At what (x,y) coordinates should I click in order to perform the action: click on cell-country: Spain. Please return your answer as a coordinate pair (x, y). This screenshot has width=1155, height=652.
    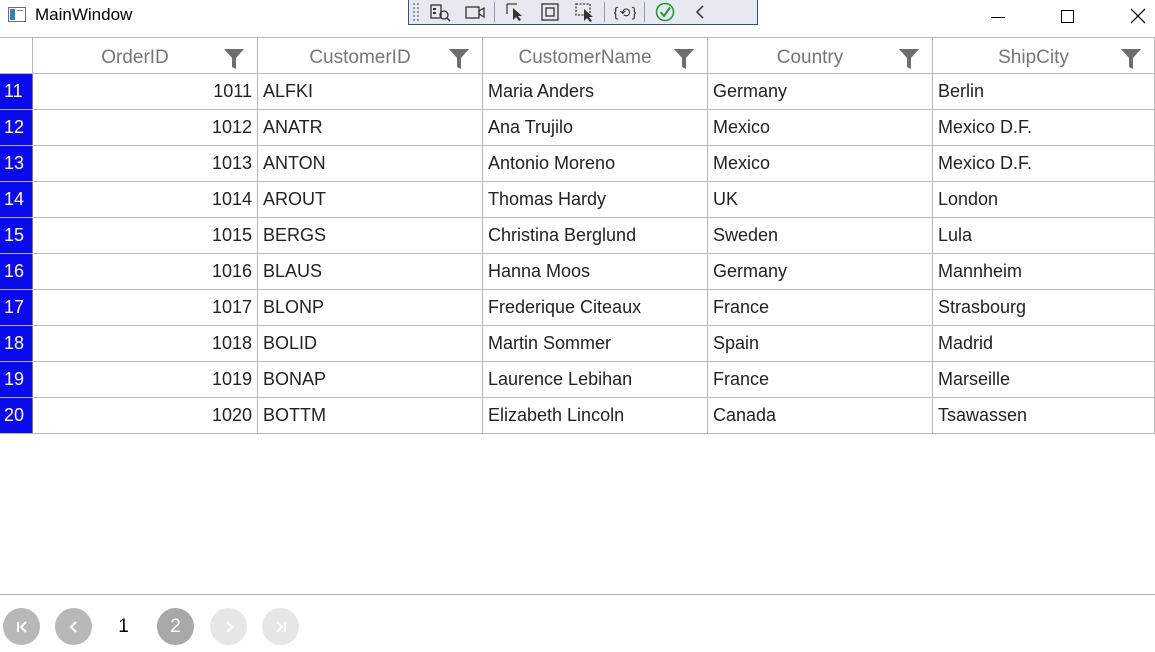
    Looking at the image, I should click on (820, 343).